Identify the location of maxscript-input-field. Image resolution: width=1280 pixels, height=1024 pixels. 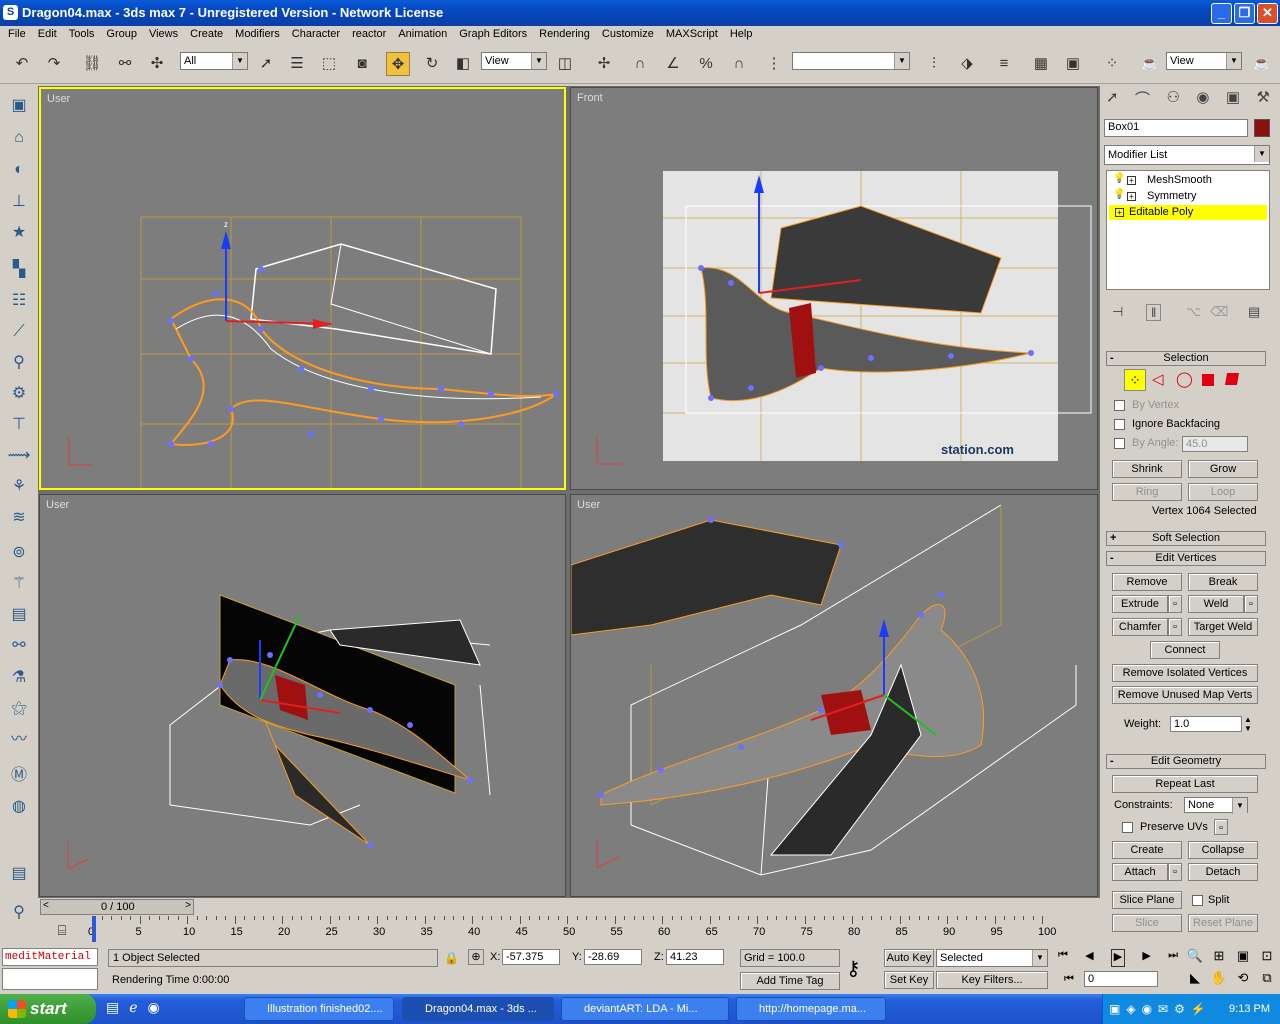
(50, 979).